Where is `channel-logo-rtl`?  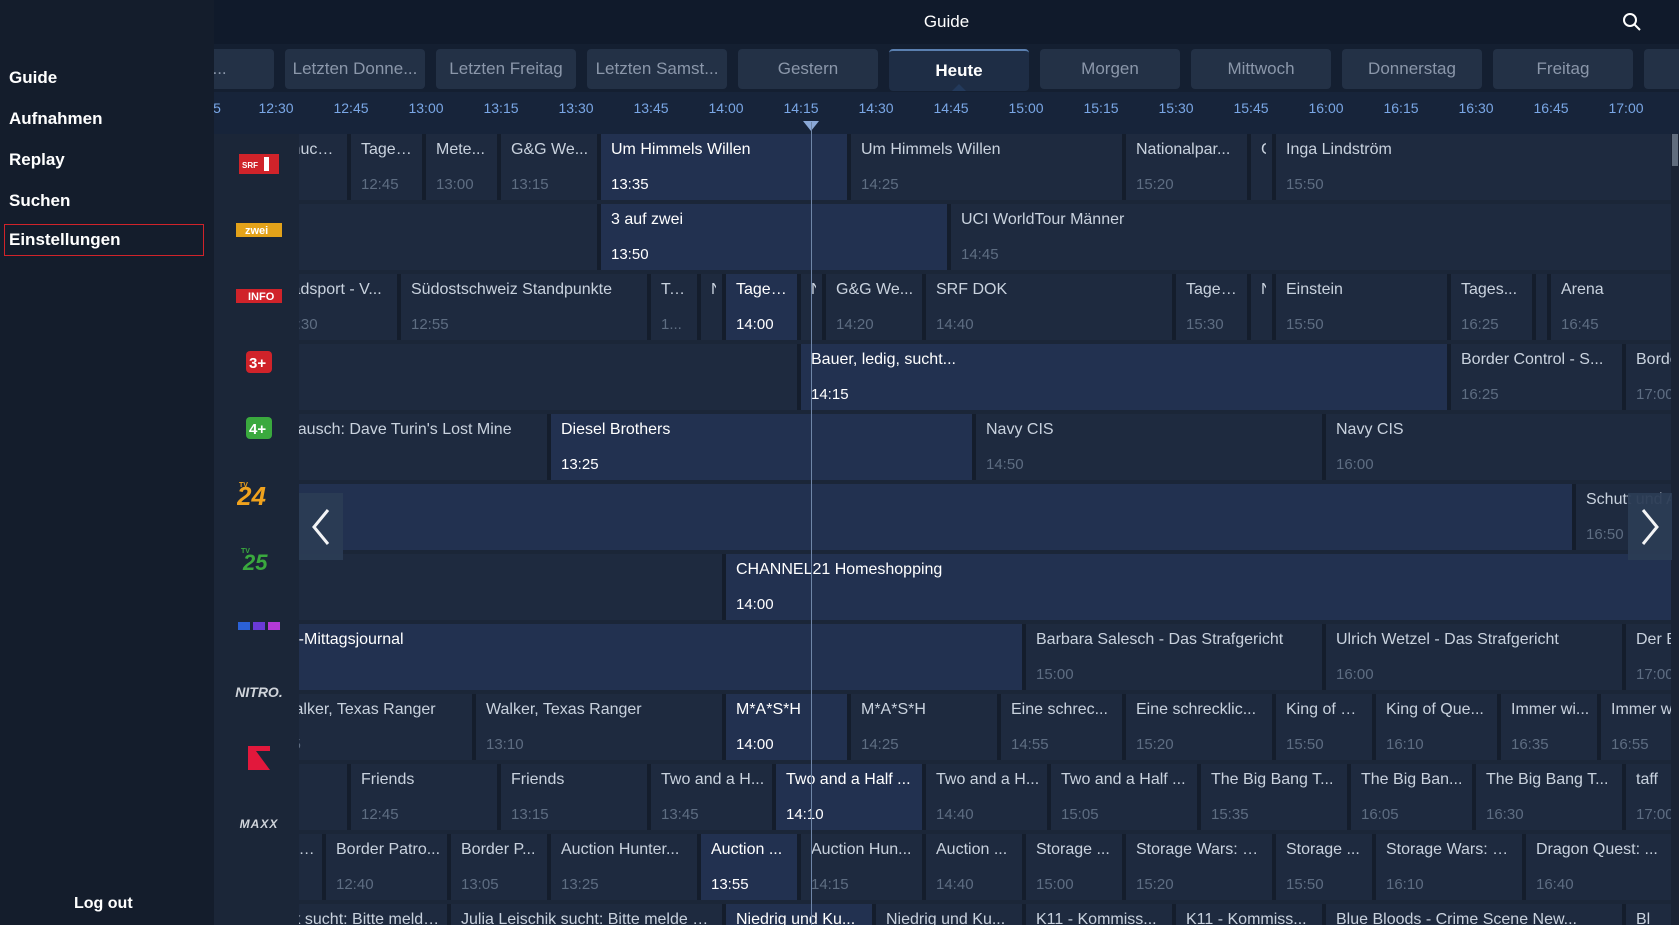
channel-logo-rtl is located at coordinates (259, 626).